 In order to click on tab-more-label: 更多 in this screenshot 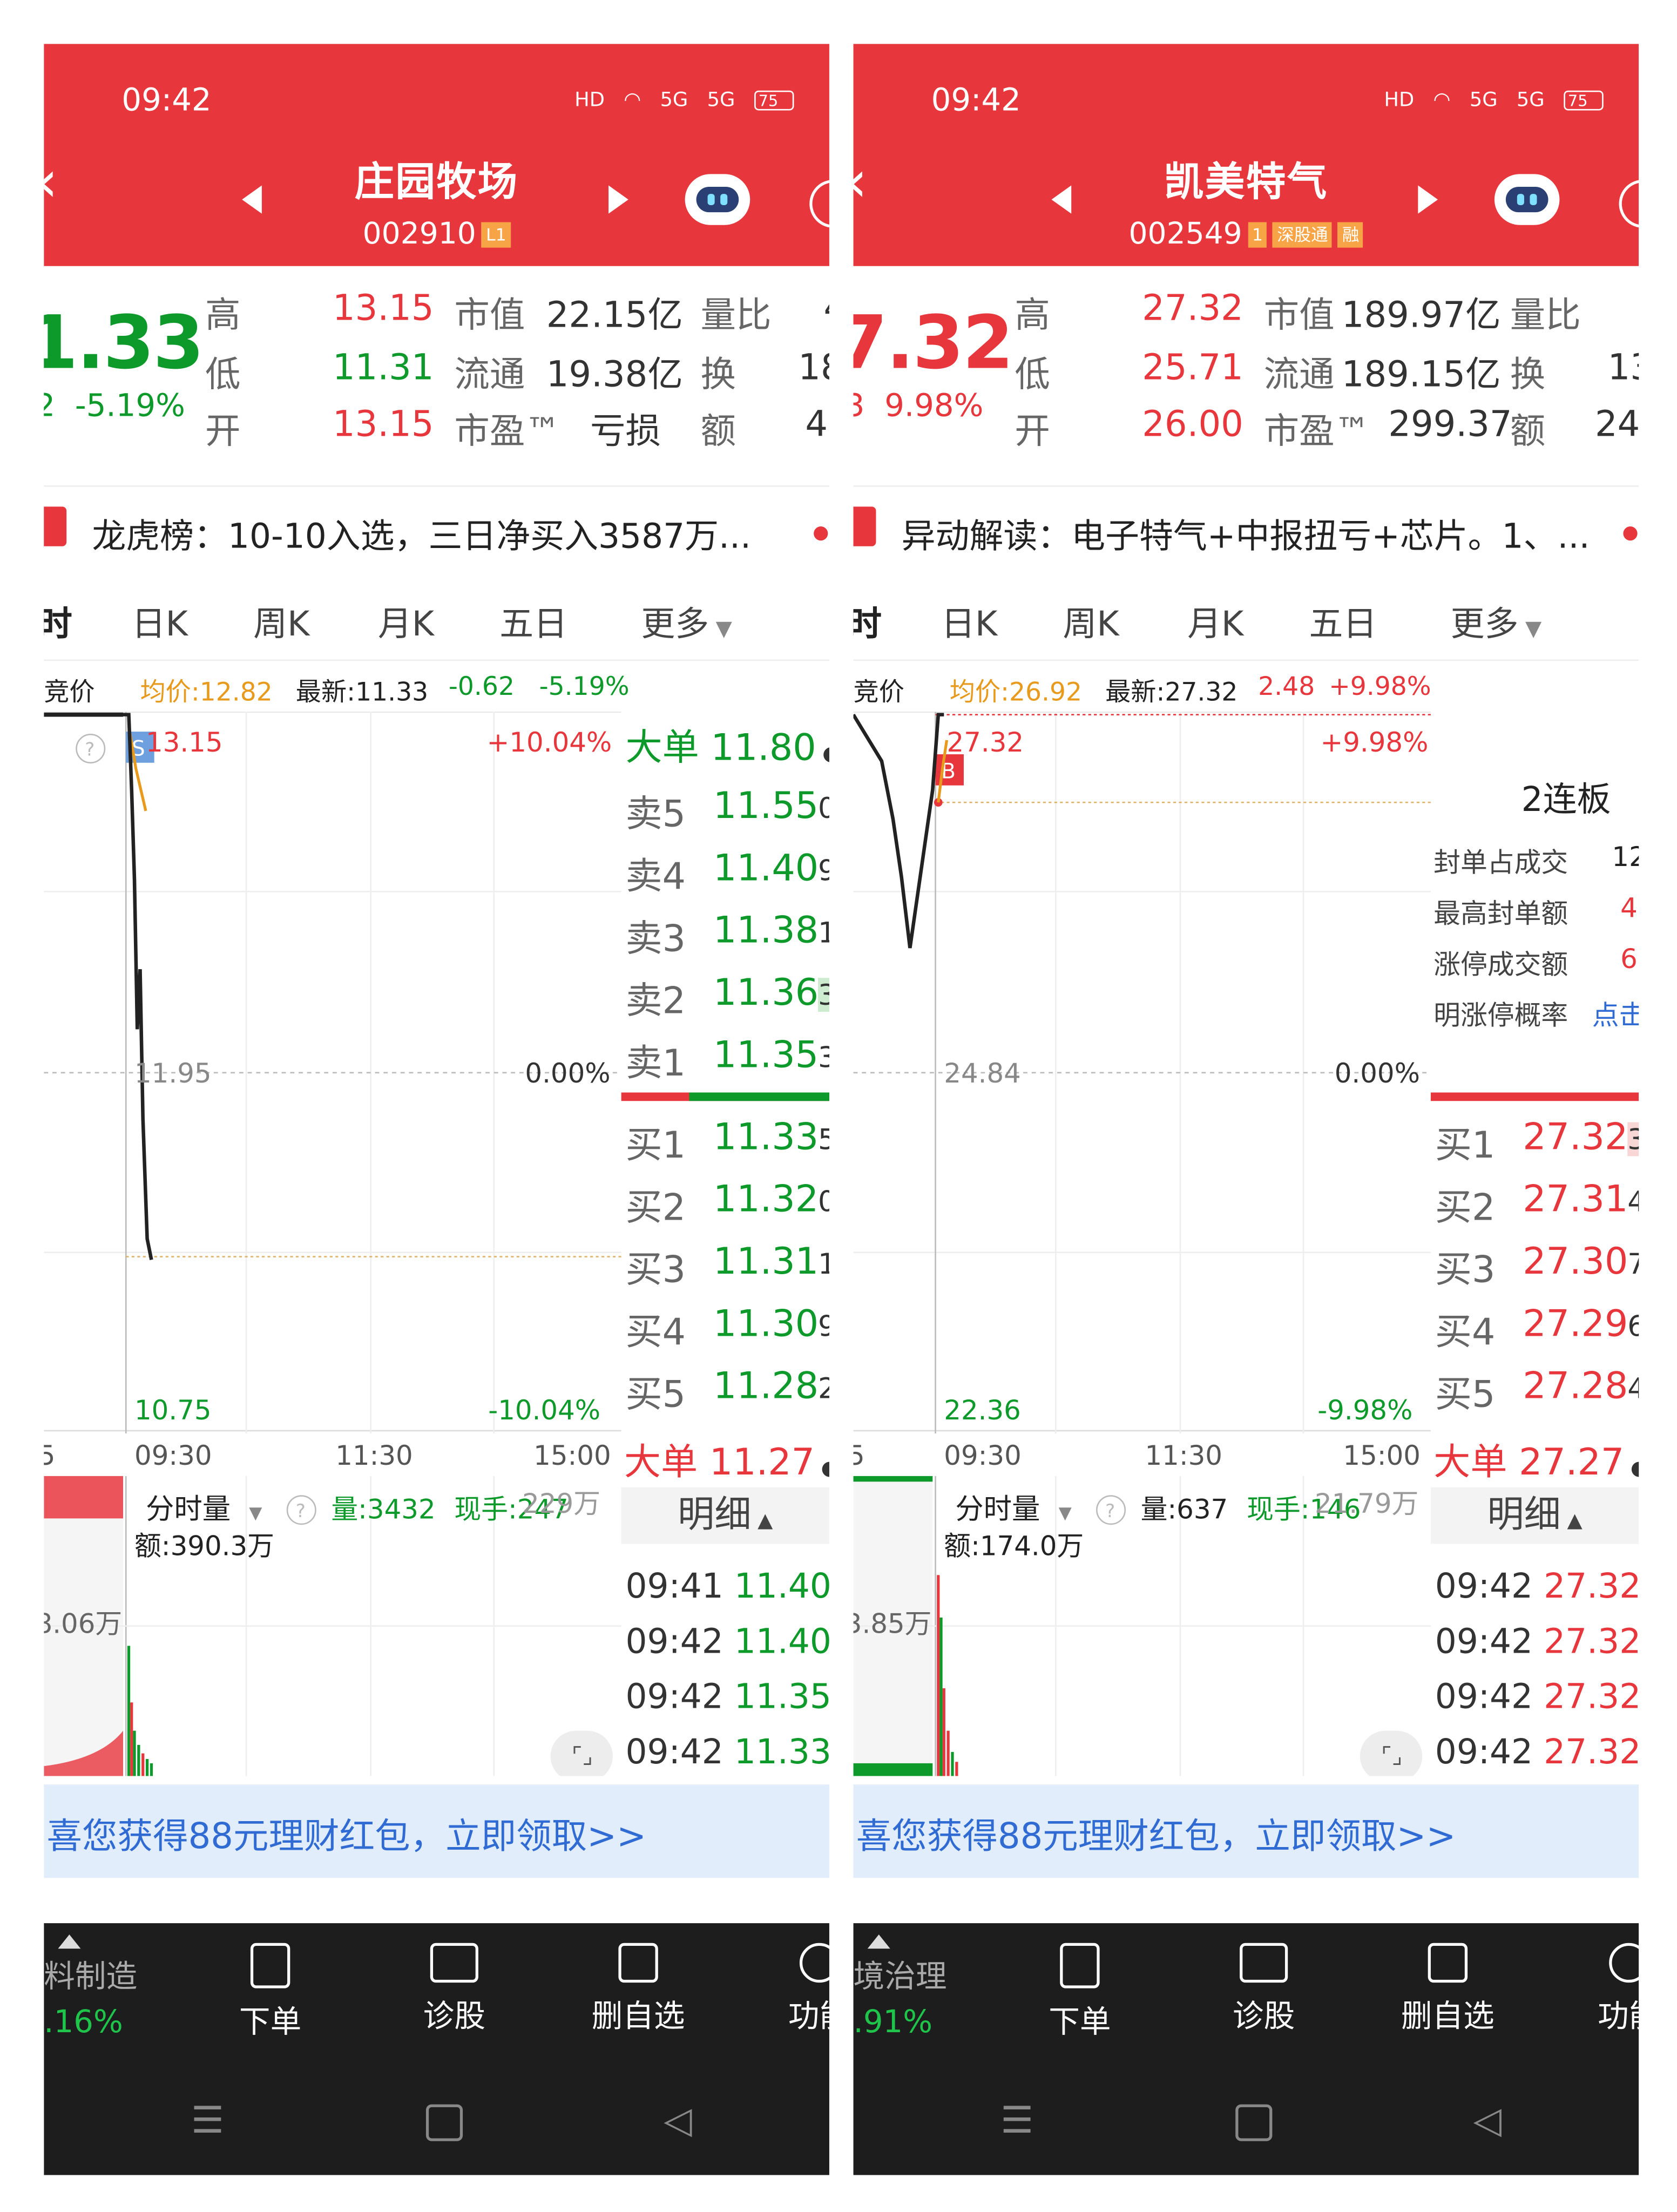, I will do `click(675, 624)`.